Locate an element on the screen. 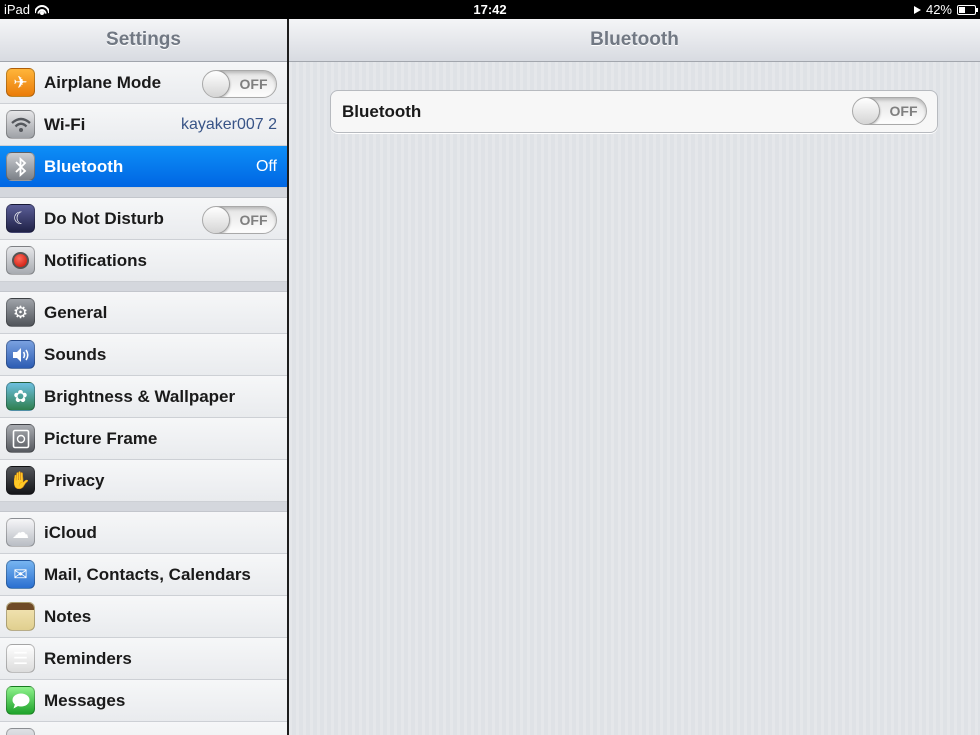 The image size is (980, 735). mail-icon: ✉ is located at coordinates (20, 574).